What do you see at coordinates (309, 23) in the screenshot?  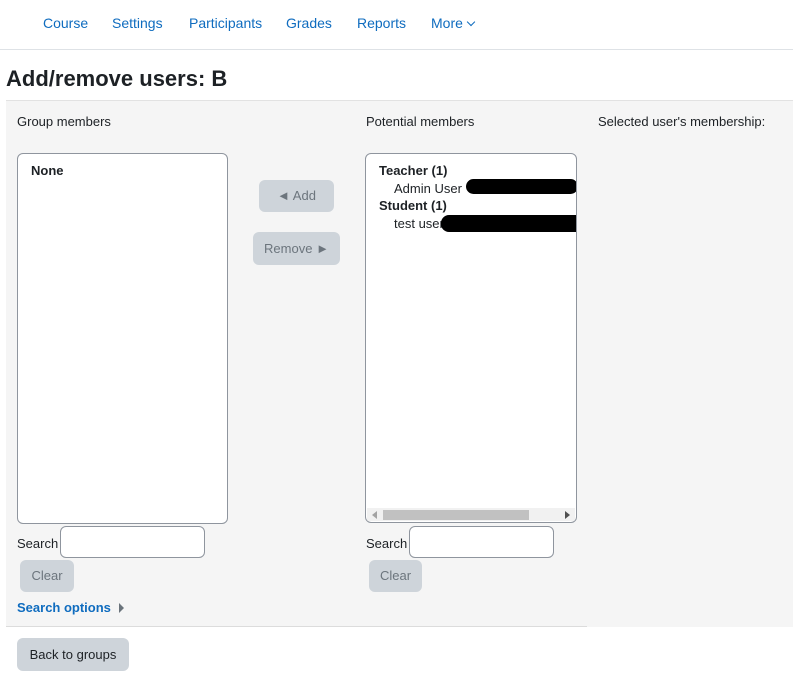 I see `nav-grades: Grades` at bounding box center [309, 23].